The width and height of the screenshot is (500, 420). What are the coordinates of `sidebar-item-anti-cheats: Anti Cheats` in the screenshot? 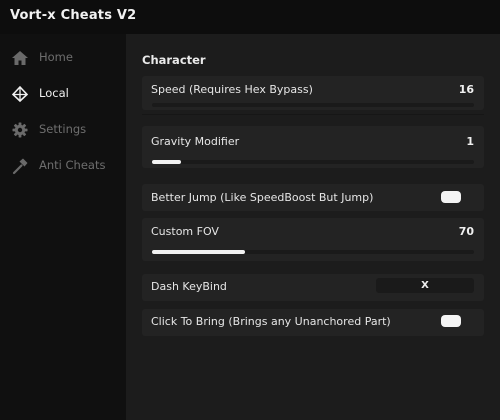 It's located at (63, 166).